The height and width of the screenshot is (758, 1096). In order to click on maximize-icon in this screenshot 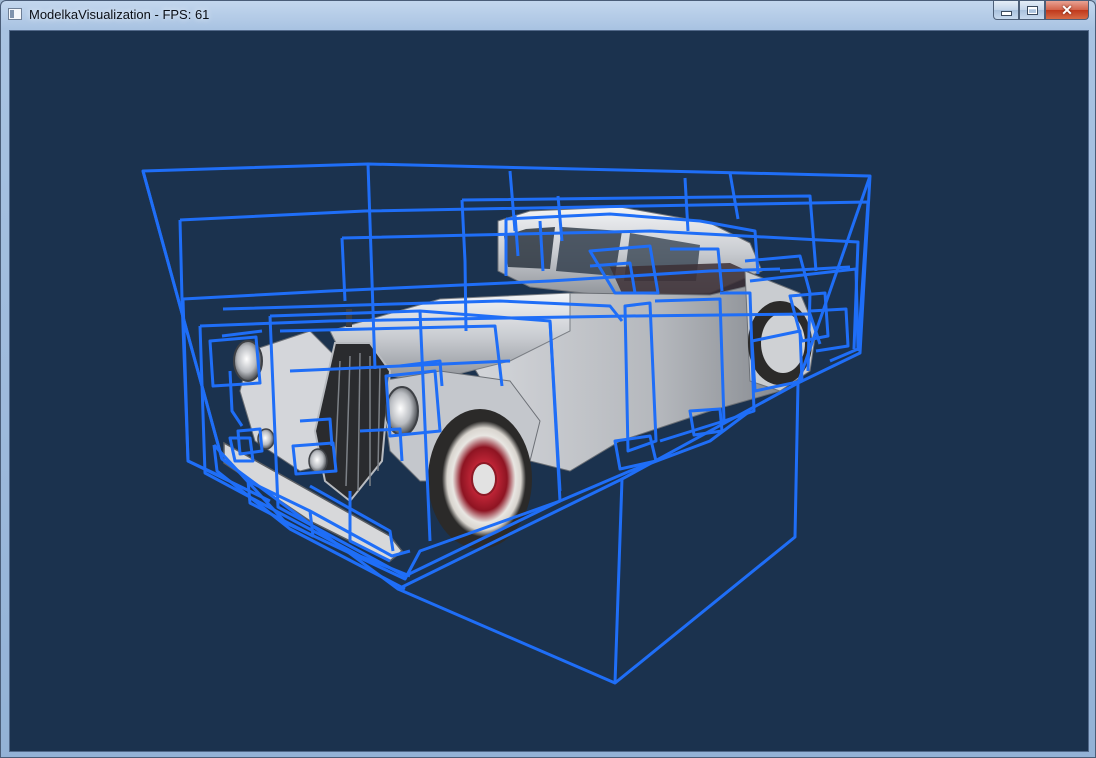, I will do `click(1032, 10)`.